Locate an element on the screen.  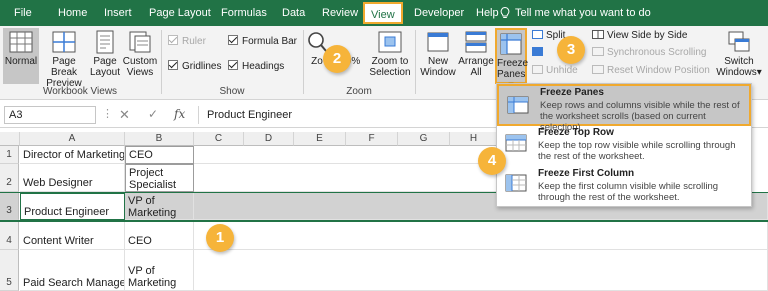
ruler-checkbox-box is located at coordinates (173, 40).